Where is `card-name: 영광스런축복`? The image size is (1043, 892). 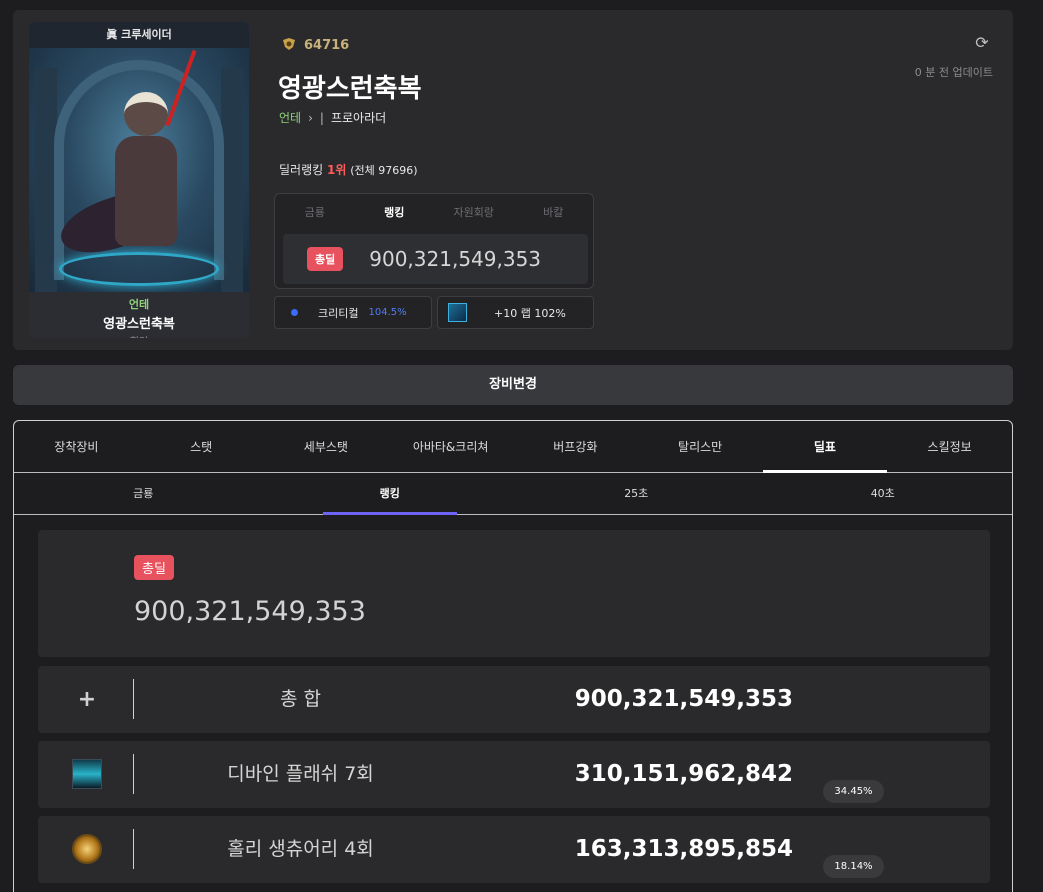 card-name: 영광스런축복 is located at coordinates (139, 324).